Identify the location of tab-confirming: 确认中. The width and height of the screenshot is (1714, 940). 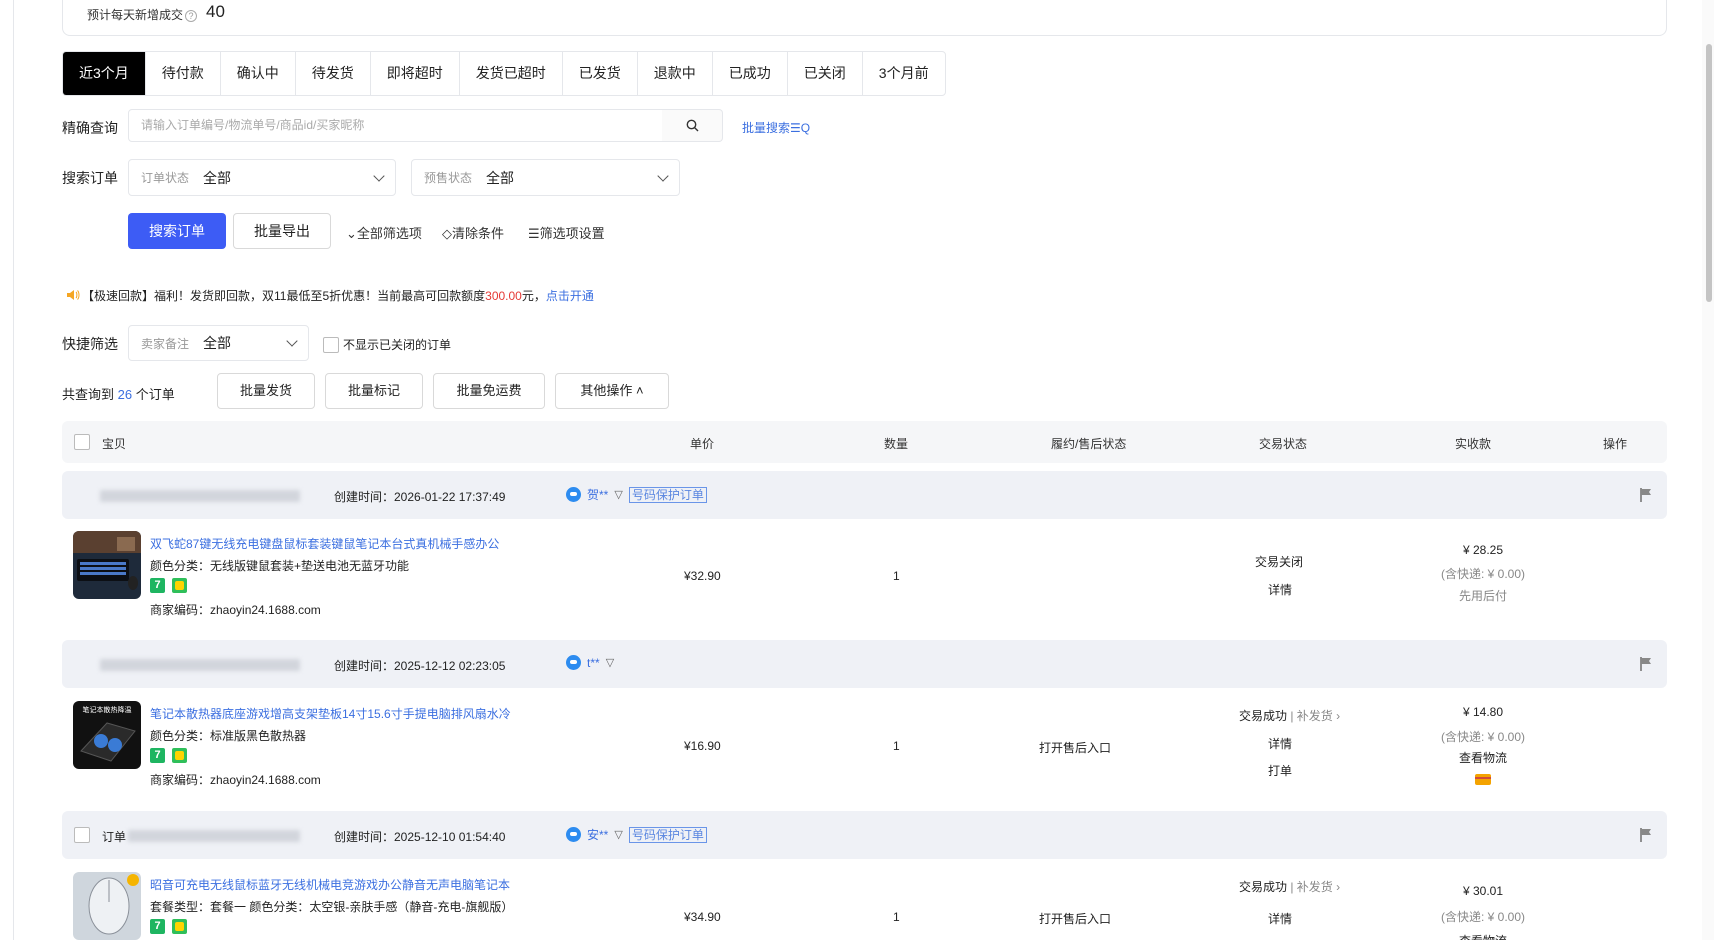
(258, 73).